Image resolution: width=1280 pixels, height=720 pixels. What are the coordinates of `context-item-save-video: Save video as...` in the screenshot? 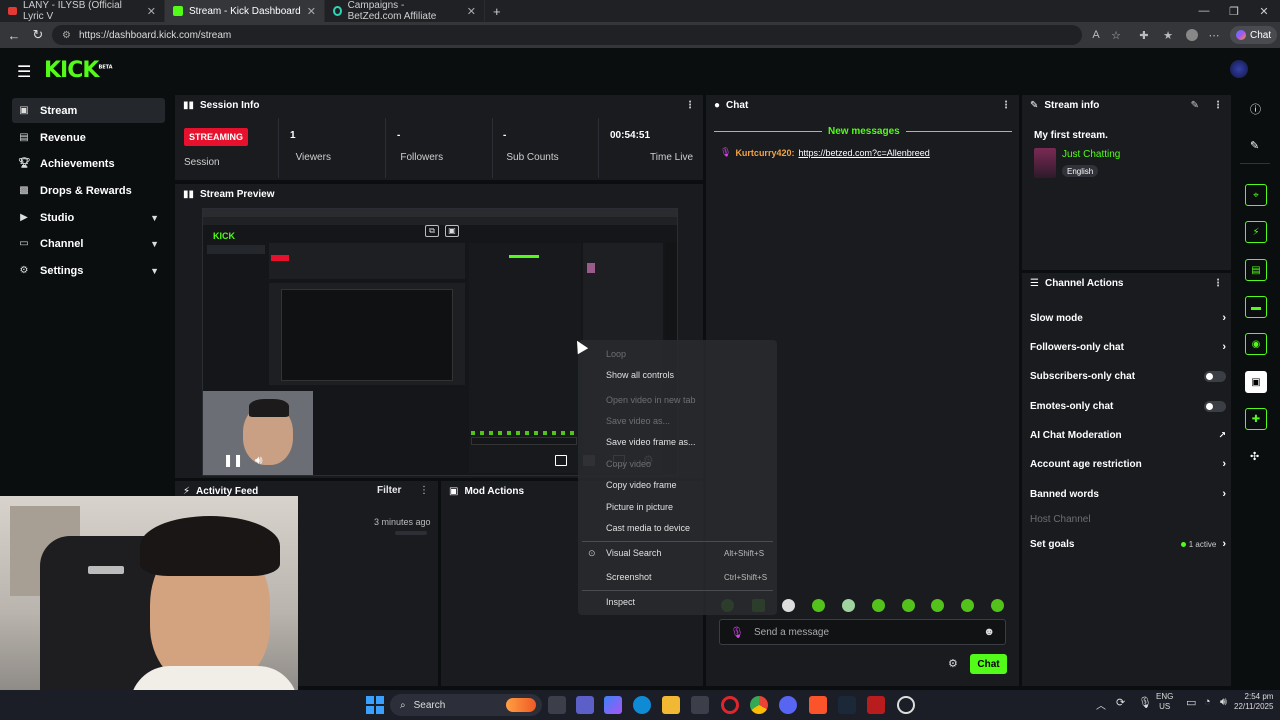 It's located at (638, 421).